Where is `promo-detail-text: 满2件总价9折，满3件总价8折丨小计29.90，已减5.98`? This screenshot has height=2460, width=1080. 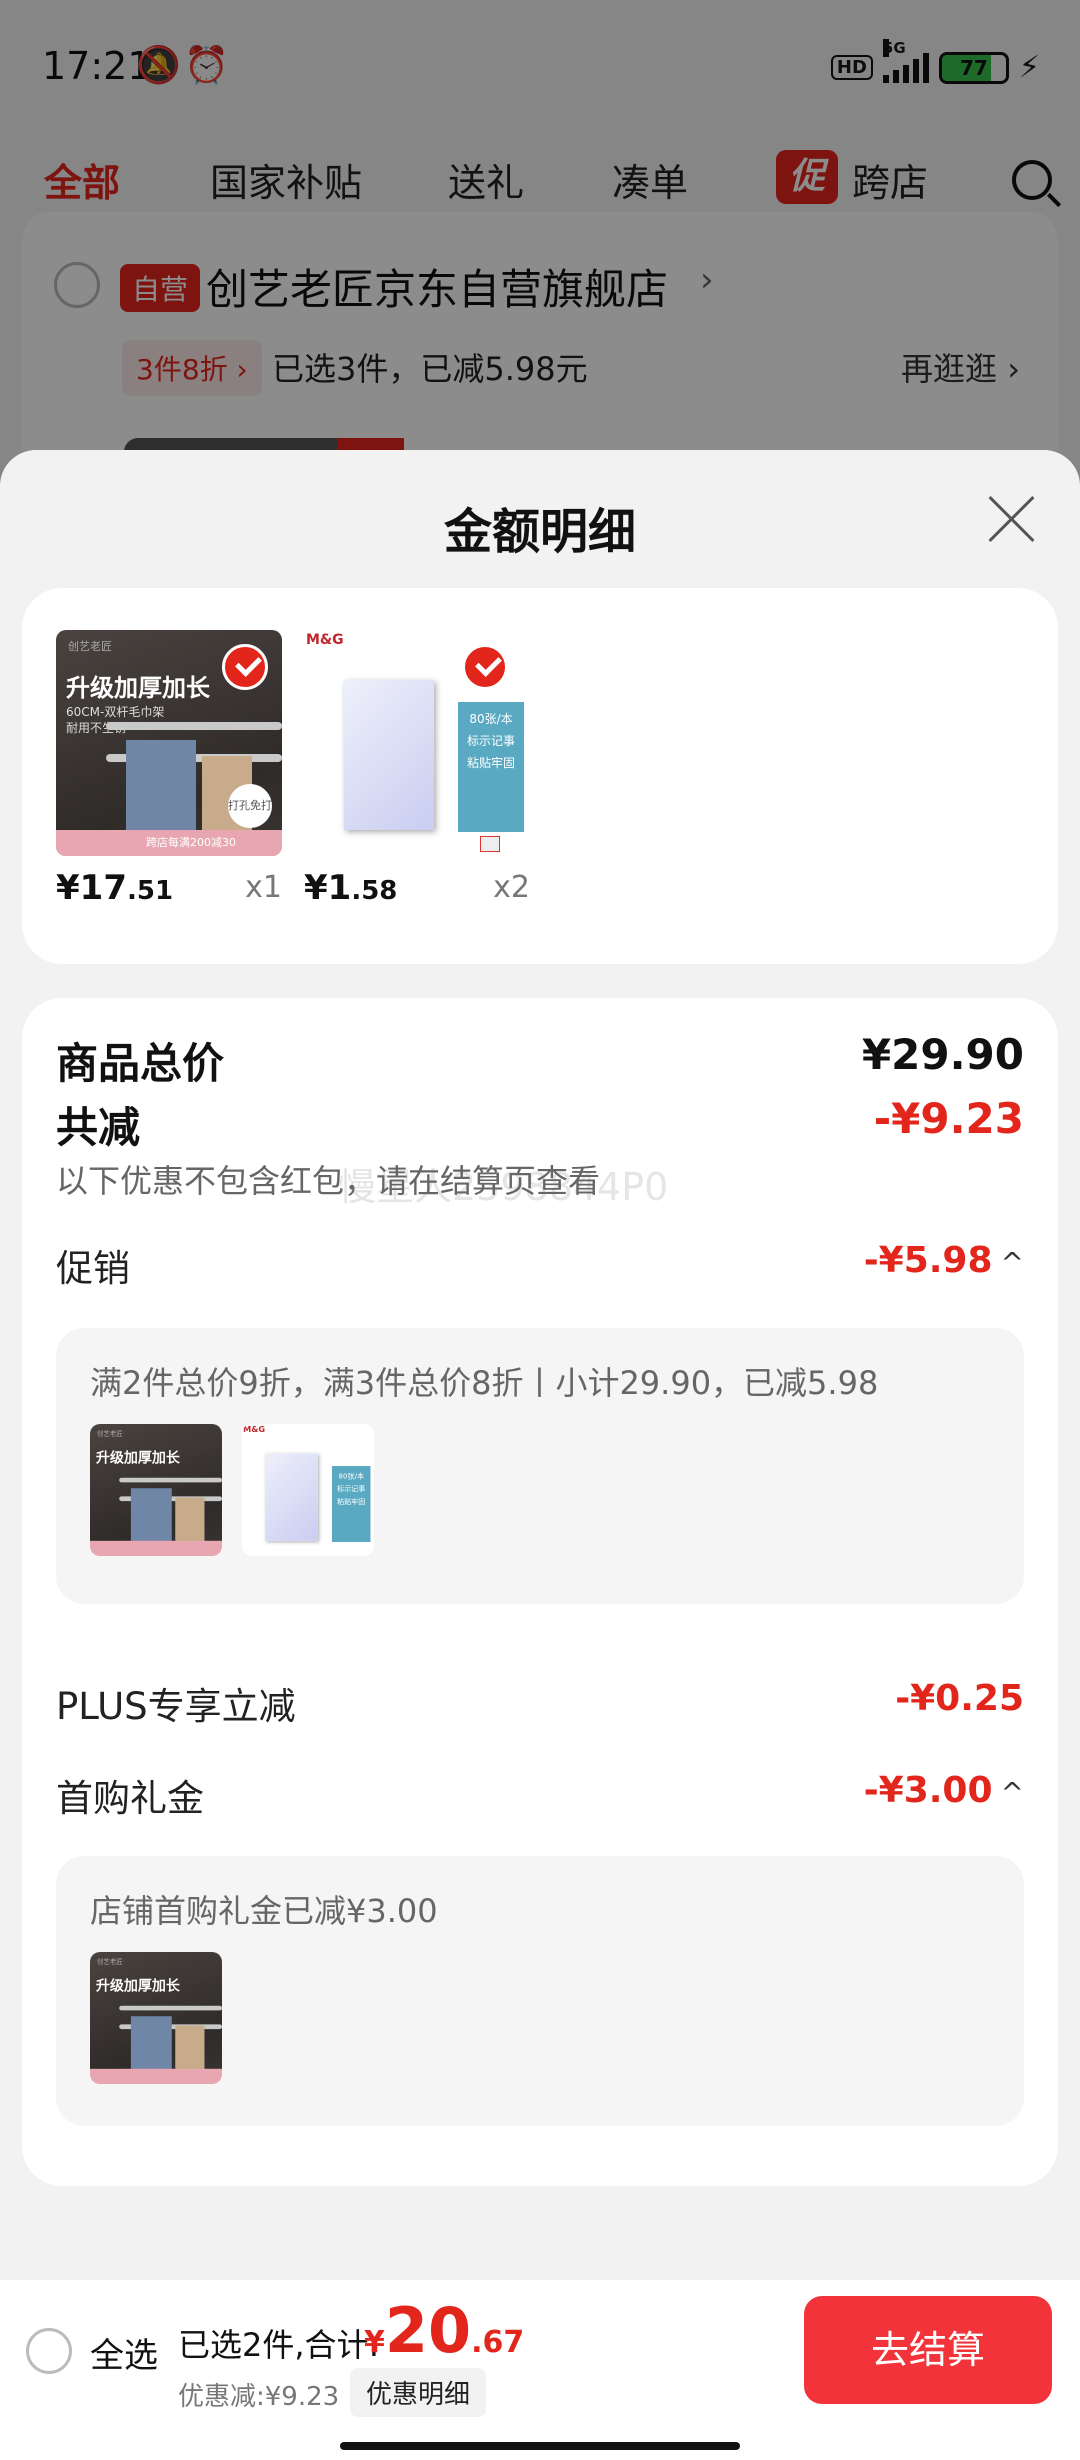
promo-detail-text: 满2件总价9折，满3件总价8折丨小计29.90，已减5.98 is located at coordinates (484, 1383).